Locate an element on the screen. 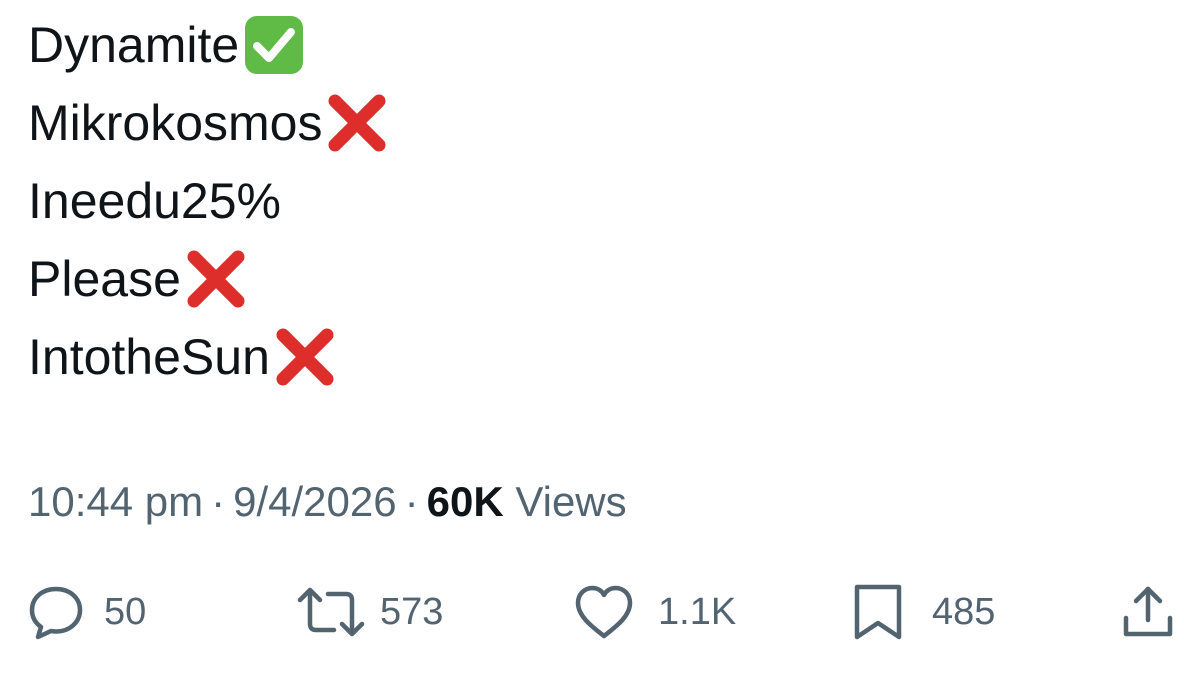  tweet-line: Mikrokosmos is located at coordinates (208, 123).